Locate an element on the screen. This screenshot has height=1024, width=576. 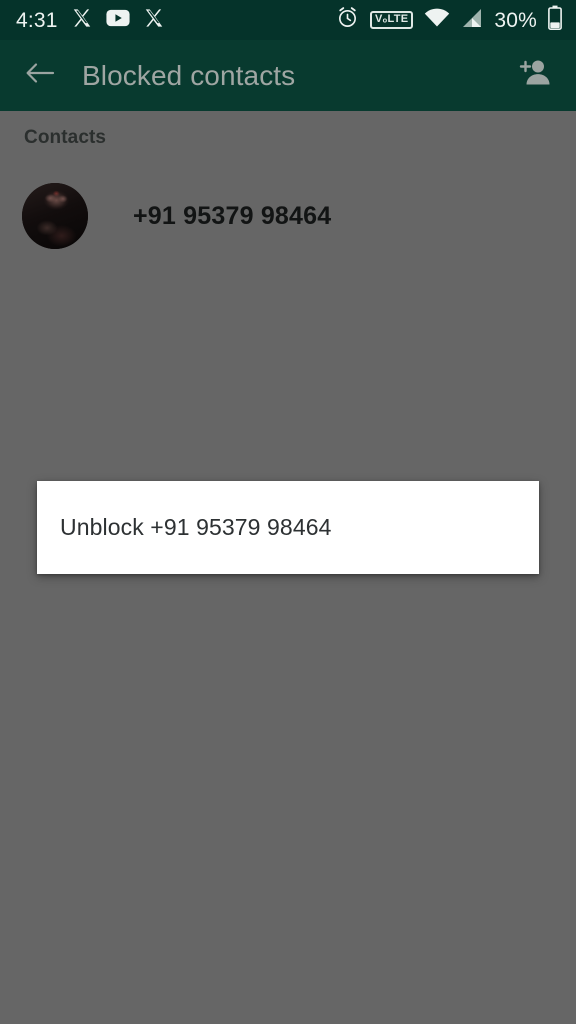
cellular-signal-icon is located at coordinates (472, 20).